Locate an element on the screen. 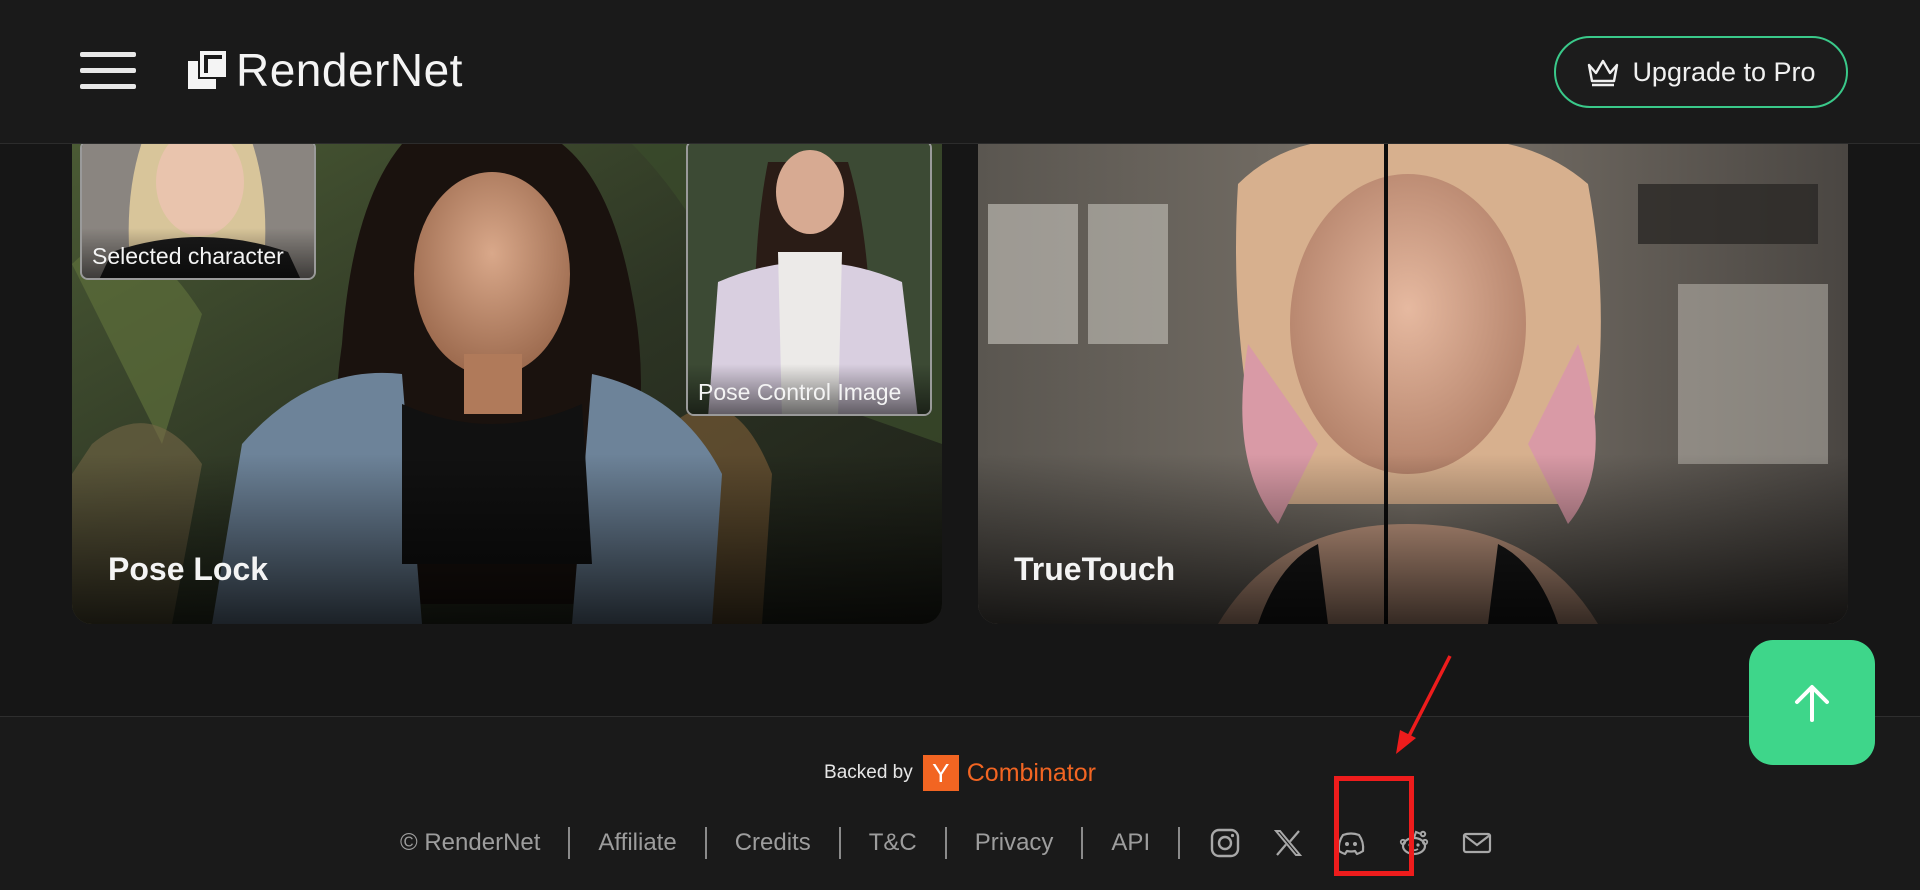 This screenshot has height=890, width=1920. upgrade-to-pro-button: Upgrade to Pro is located at coordinates (1701, 72).